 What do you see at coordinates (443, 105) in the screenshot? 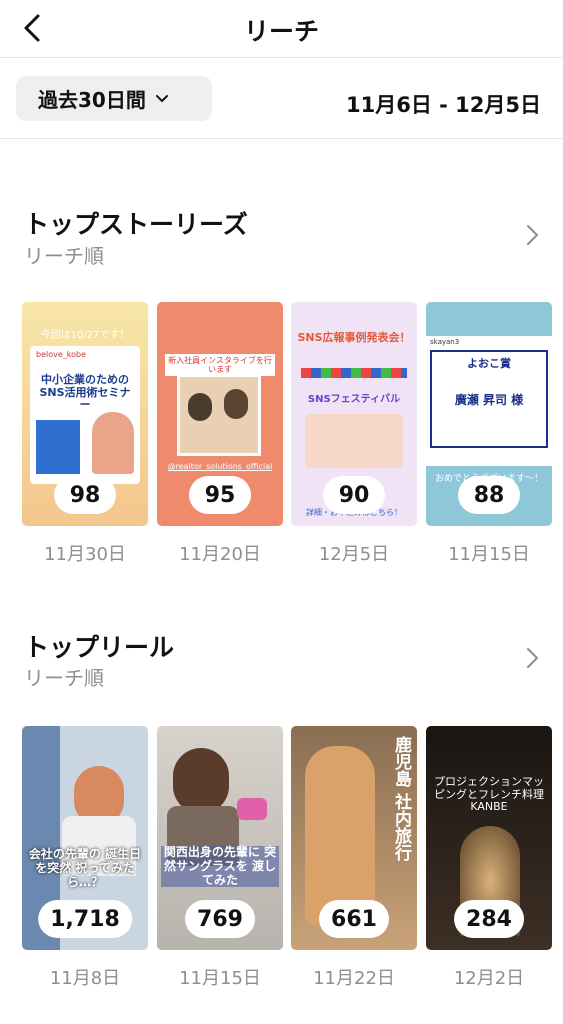
I see `date-range-text: 11月6日 - 12月5日` at bounding box center [443, 105].